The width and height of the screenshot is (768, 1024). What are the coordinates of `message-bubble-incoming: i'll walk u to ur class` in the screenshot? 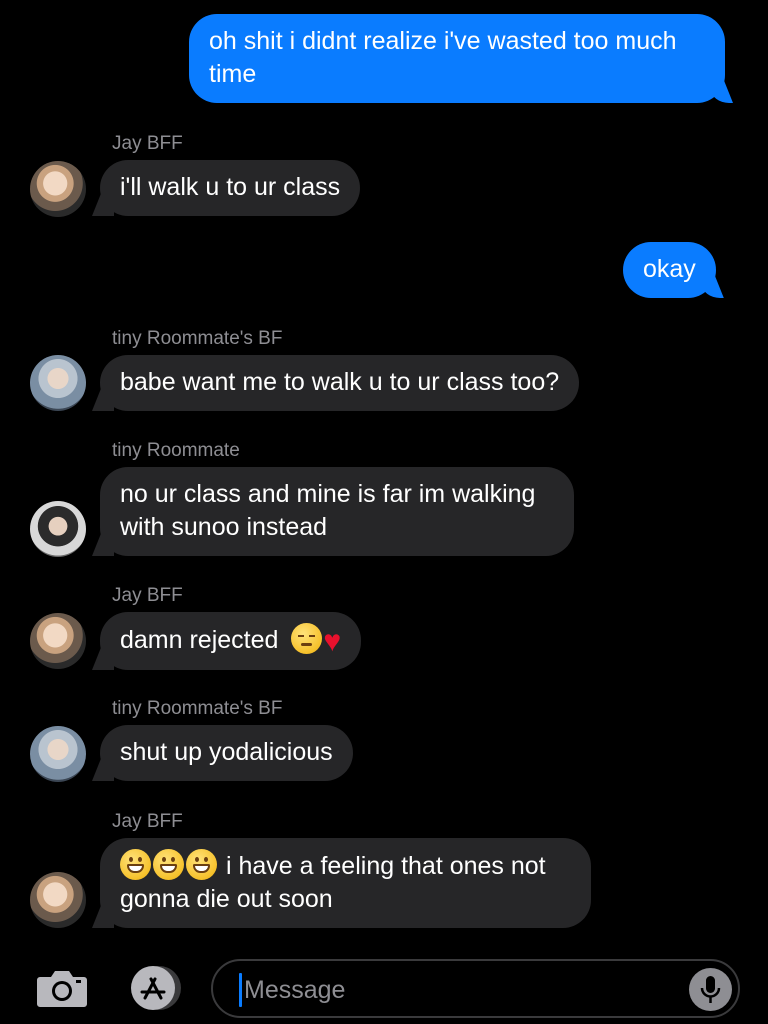 It's located at (230, 188).